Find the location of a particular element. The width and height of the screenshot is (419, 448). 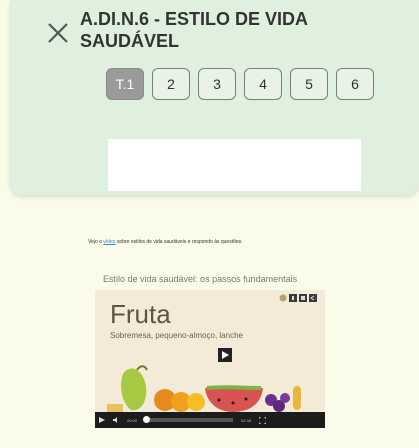

mute-control is located at coordinates (116, 420).